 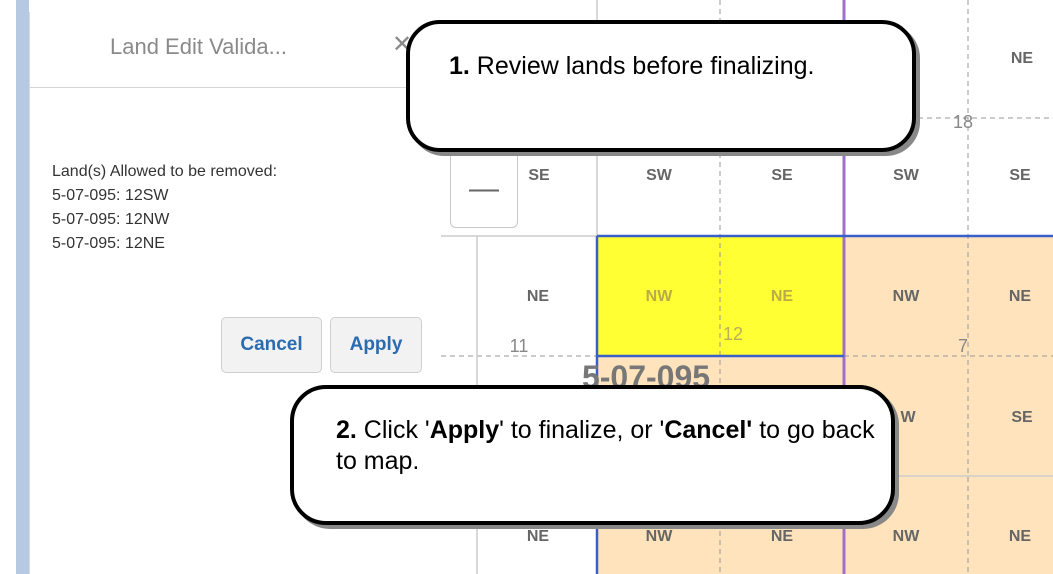 I want to click on callout-text: ' to finalize, or ', so click(x=582, y=430).